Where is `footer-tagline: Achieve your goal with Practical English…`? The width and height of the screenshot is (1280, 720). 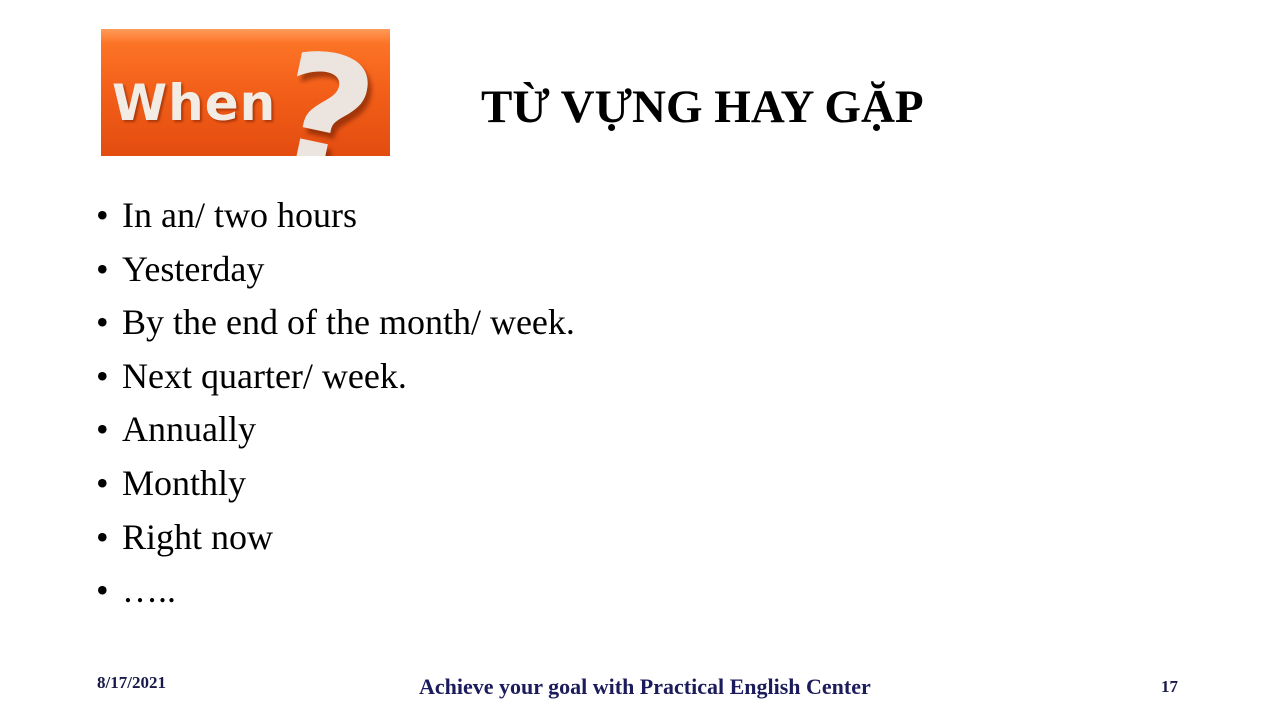 footer-tagline: Achieve your goal with Practical English… is located at coordinates (645, 686).